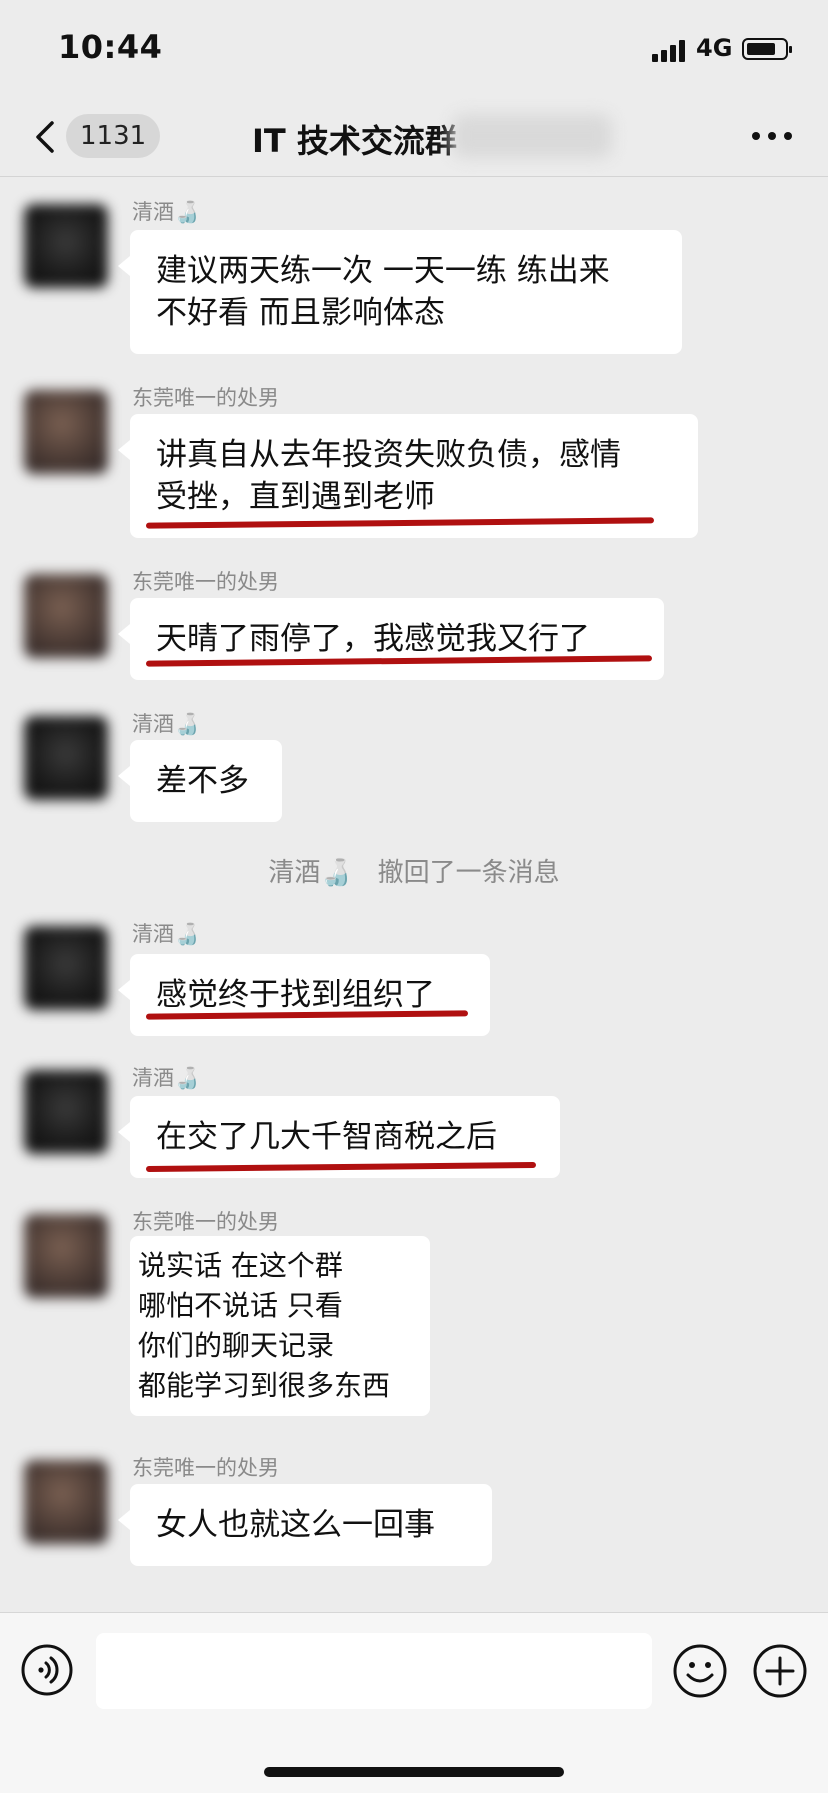 Image resolution: width=828 pixels, height=1793 pixels. I want to click on message-bubble: 差不多, so click(200, 781).